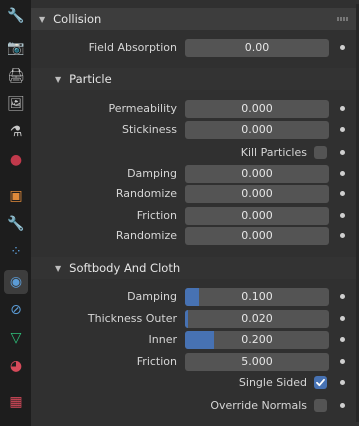  I want to click on permeability-label: Permeability, so click(142, 108).